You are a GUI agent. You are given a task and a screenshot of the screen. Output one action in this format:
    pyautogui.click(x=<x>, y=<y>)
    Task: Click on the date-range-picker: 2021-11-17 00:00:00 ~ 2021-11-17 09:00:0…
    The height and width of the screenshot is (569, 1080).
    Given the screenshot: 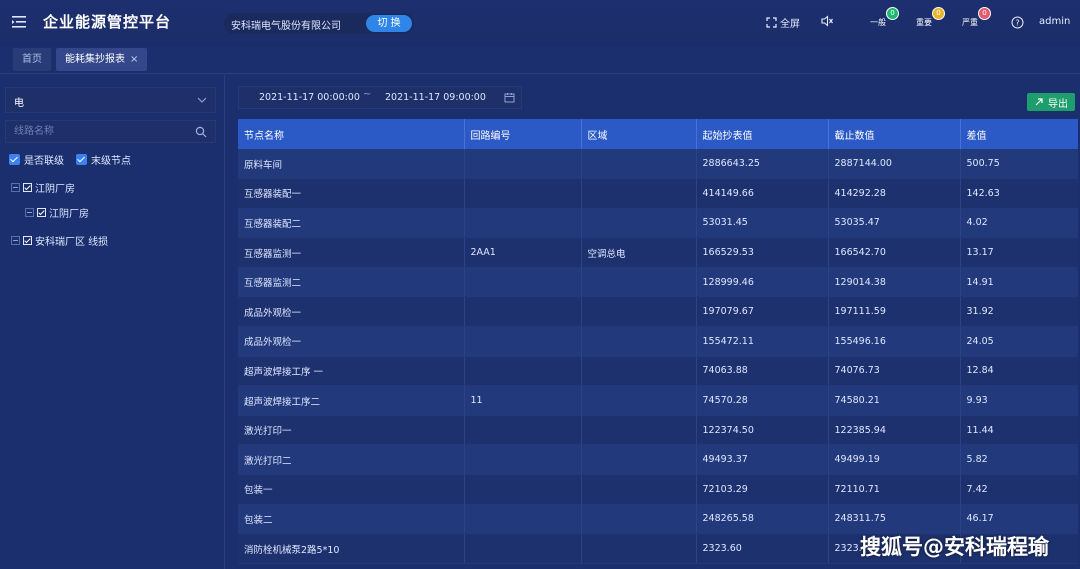 What is the action you would take?
    pyautogui.click(x=380, y=97)
    